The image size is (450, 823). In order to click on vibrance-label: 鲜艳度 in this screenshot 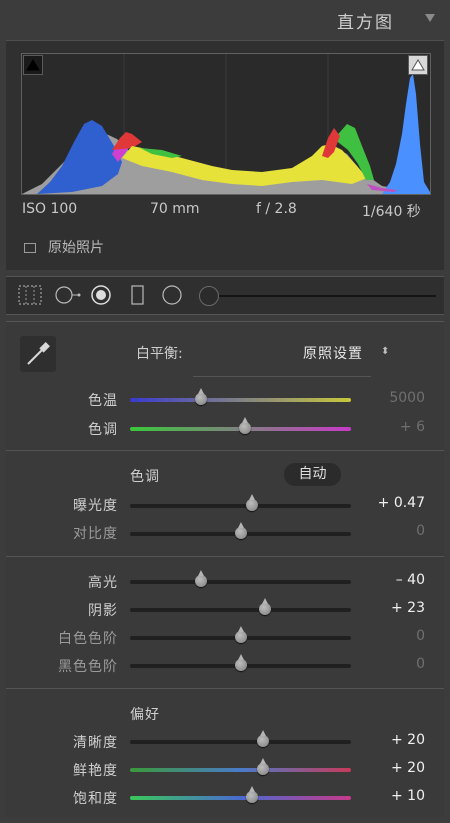, I will do `click(95, 771)`.